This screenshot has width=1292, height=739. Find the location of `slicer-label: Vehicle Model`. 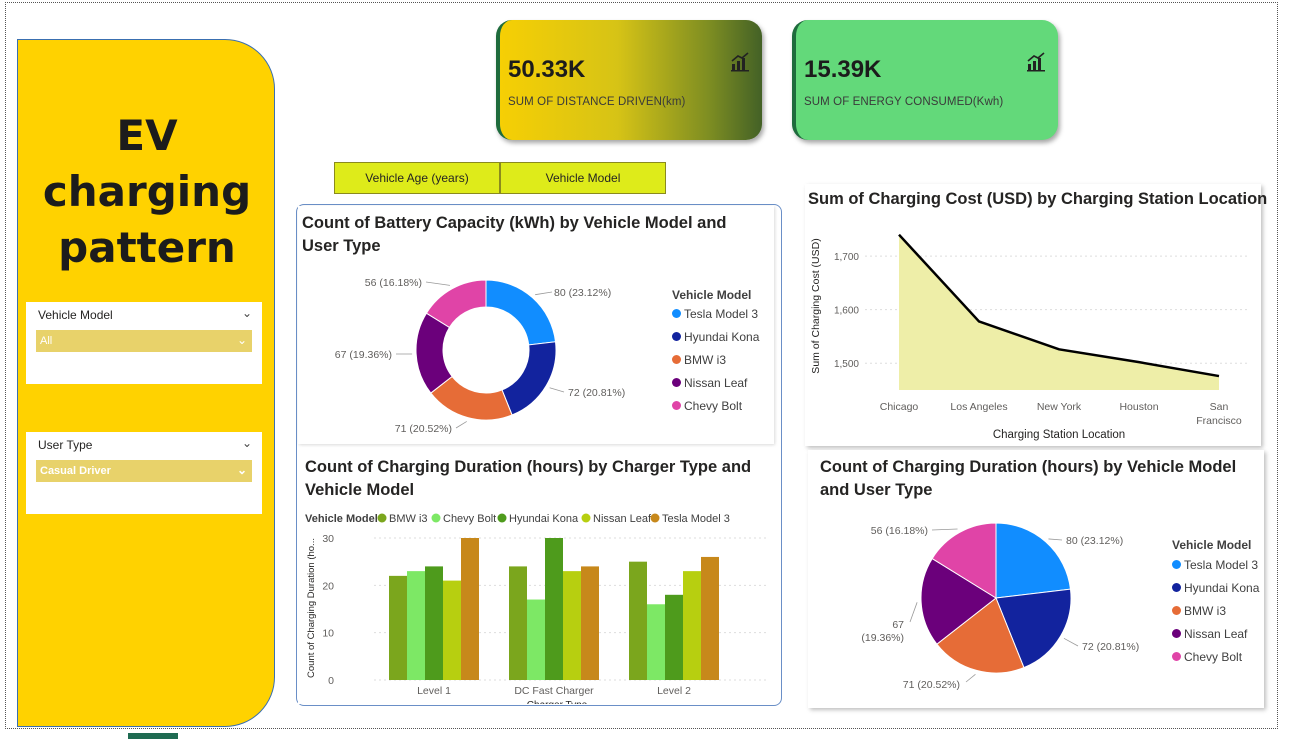

slicer-label: Vehicle Model is located at coordinates (75, 315).